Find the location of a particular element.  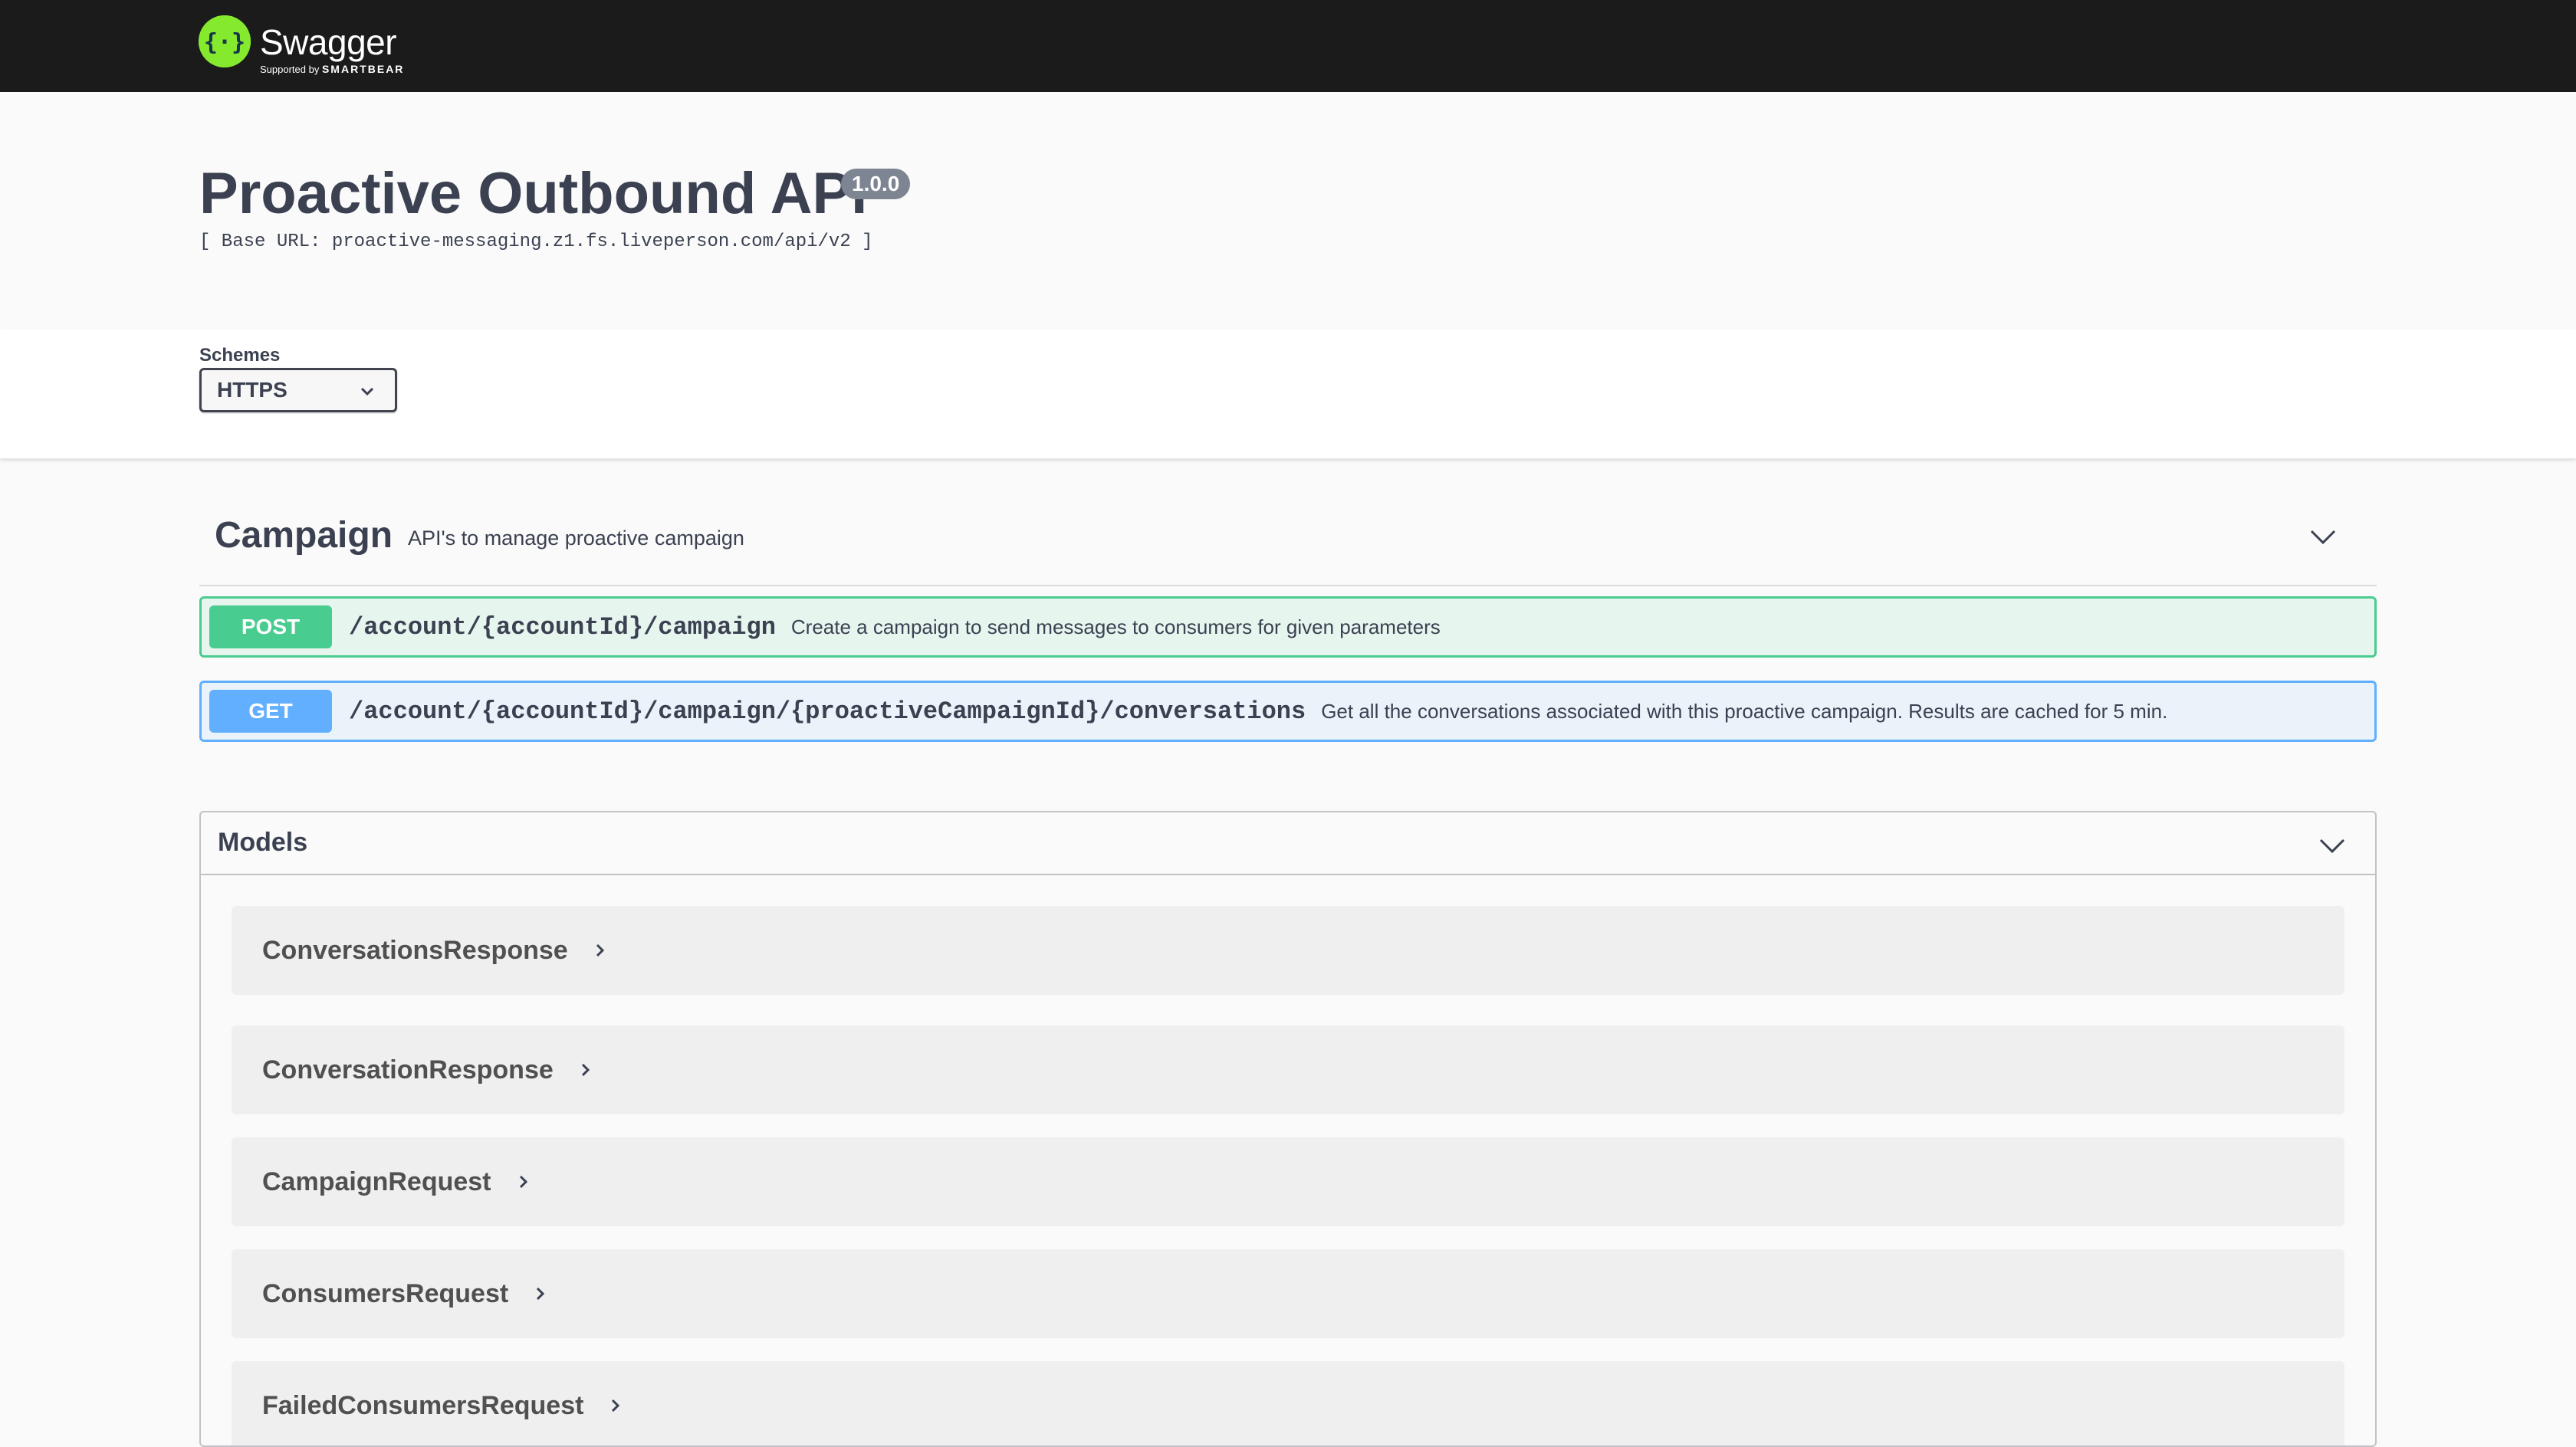

logo-supported-by: Supported by is located at coordinates (290, 70).